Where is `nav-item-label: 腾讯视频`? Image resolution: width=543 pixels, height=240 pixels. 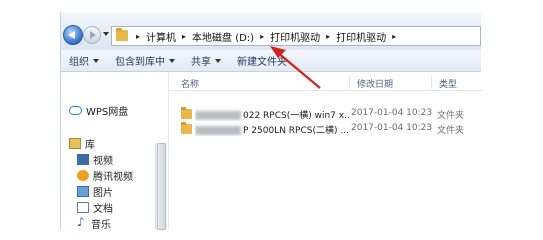
nav-item-label: 腾讯视频 is located at coordinates (113, 177).